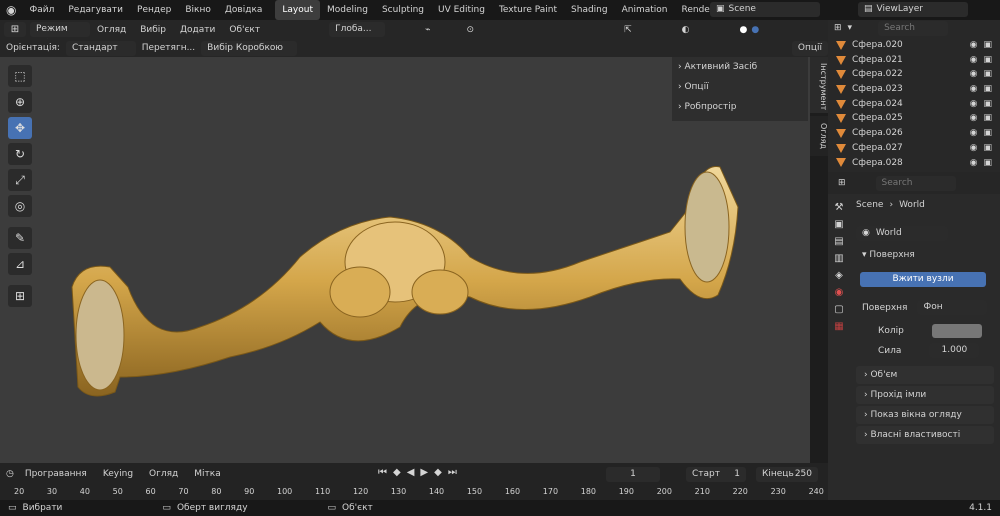 The width and height of the screenshot is (1000, 516). Describe the element at coordinates (839, 292) in the screenshot. I see `world-tab-icon: ◉` at that location.